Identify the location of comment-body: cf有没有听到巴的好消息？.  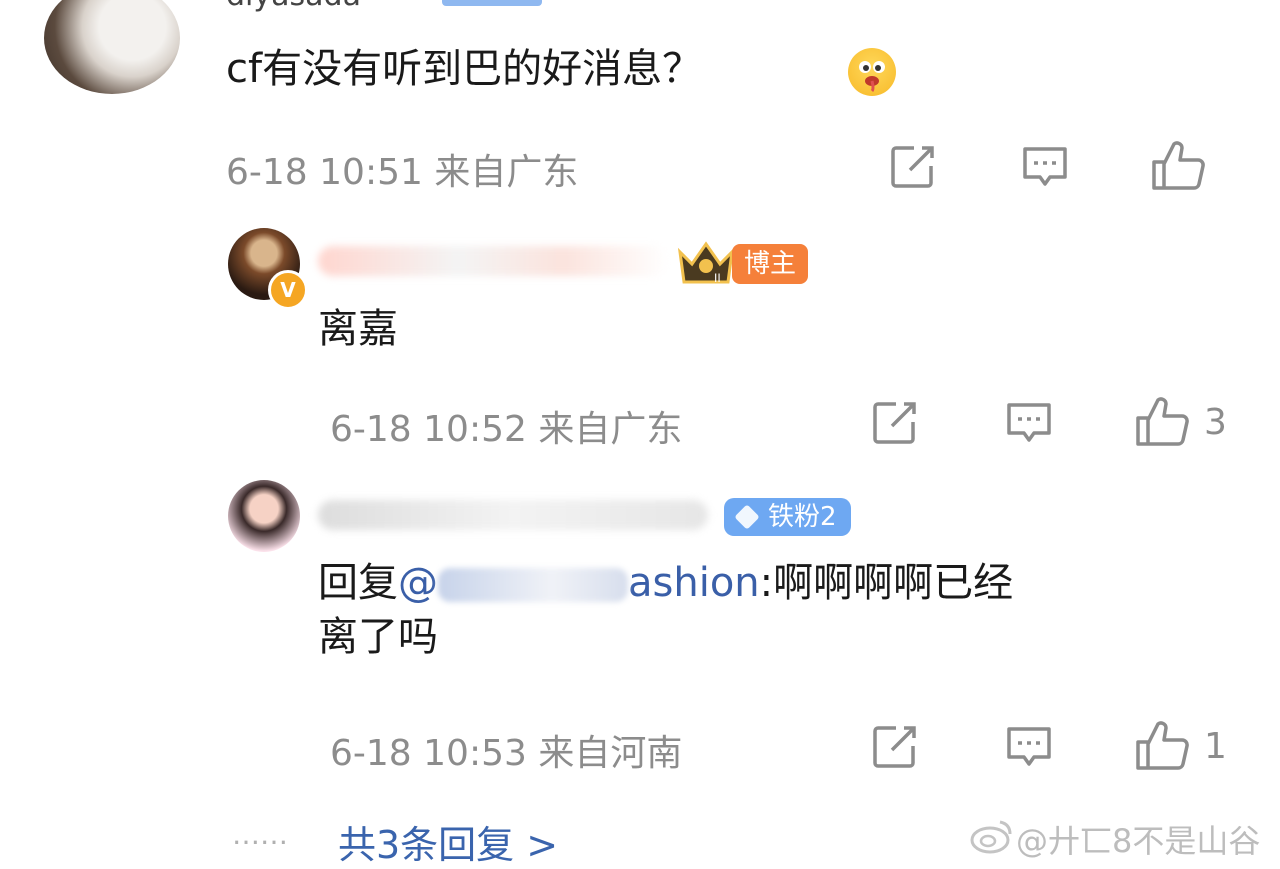
(464, 69).